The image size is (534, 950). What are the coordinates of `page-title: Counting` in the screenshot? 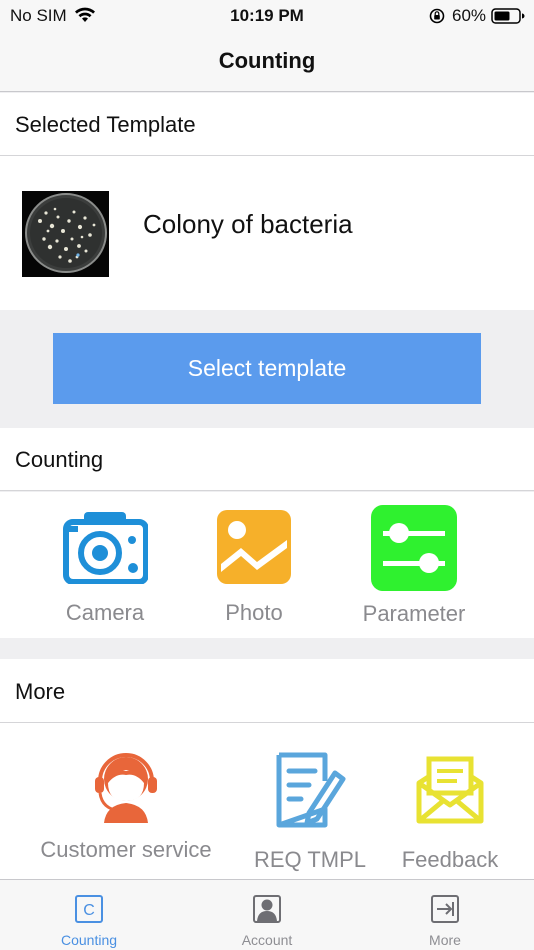 It's located at (267, 60).